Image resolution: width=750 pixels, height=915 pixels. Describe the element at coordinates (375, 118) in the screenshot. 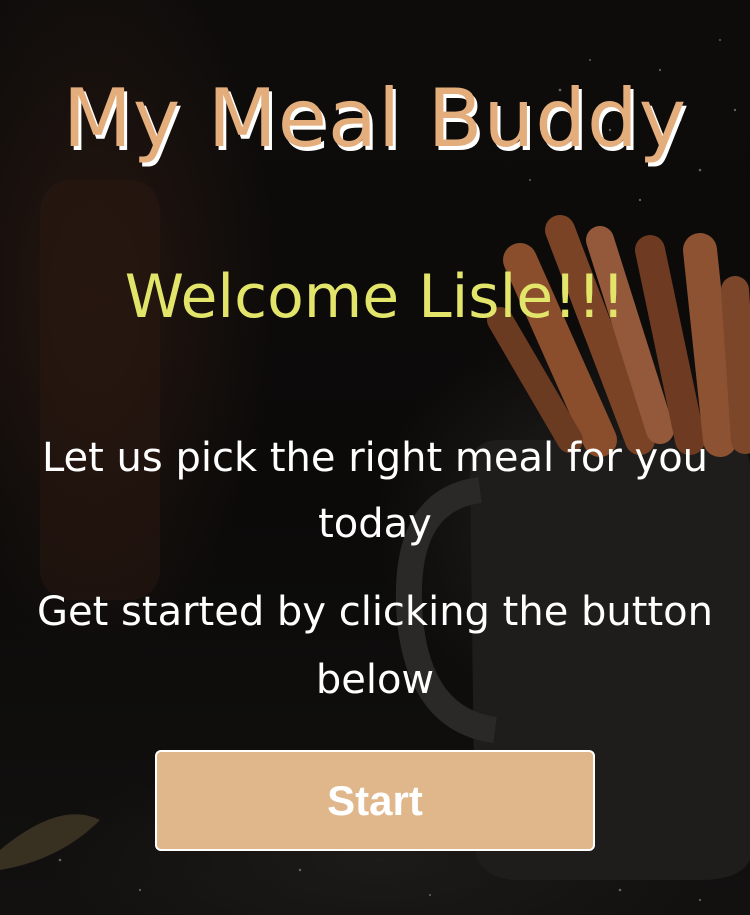

I see `app-title: My Meal Buddy` at that location.